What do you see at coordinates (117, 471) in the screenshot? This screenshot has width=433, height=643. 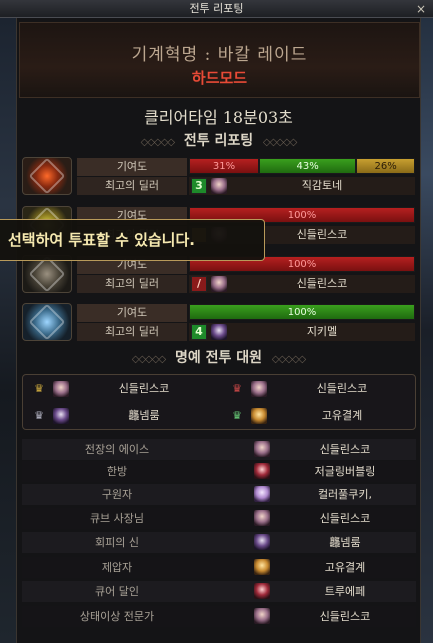 I see `award-title: 한방` at bounding box center [117, 471].